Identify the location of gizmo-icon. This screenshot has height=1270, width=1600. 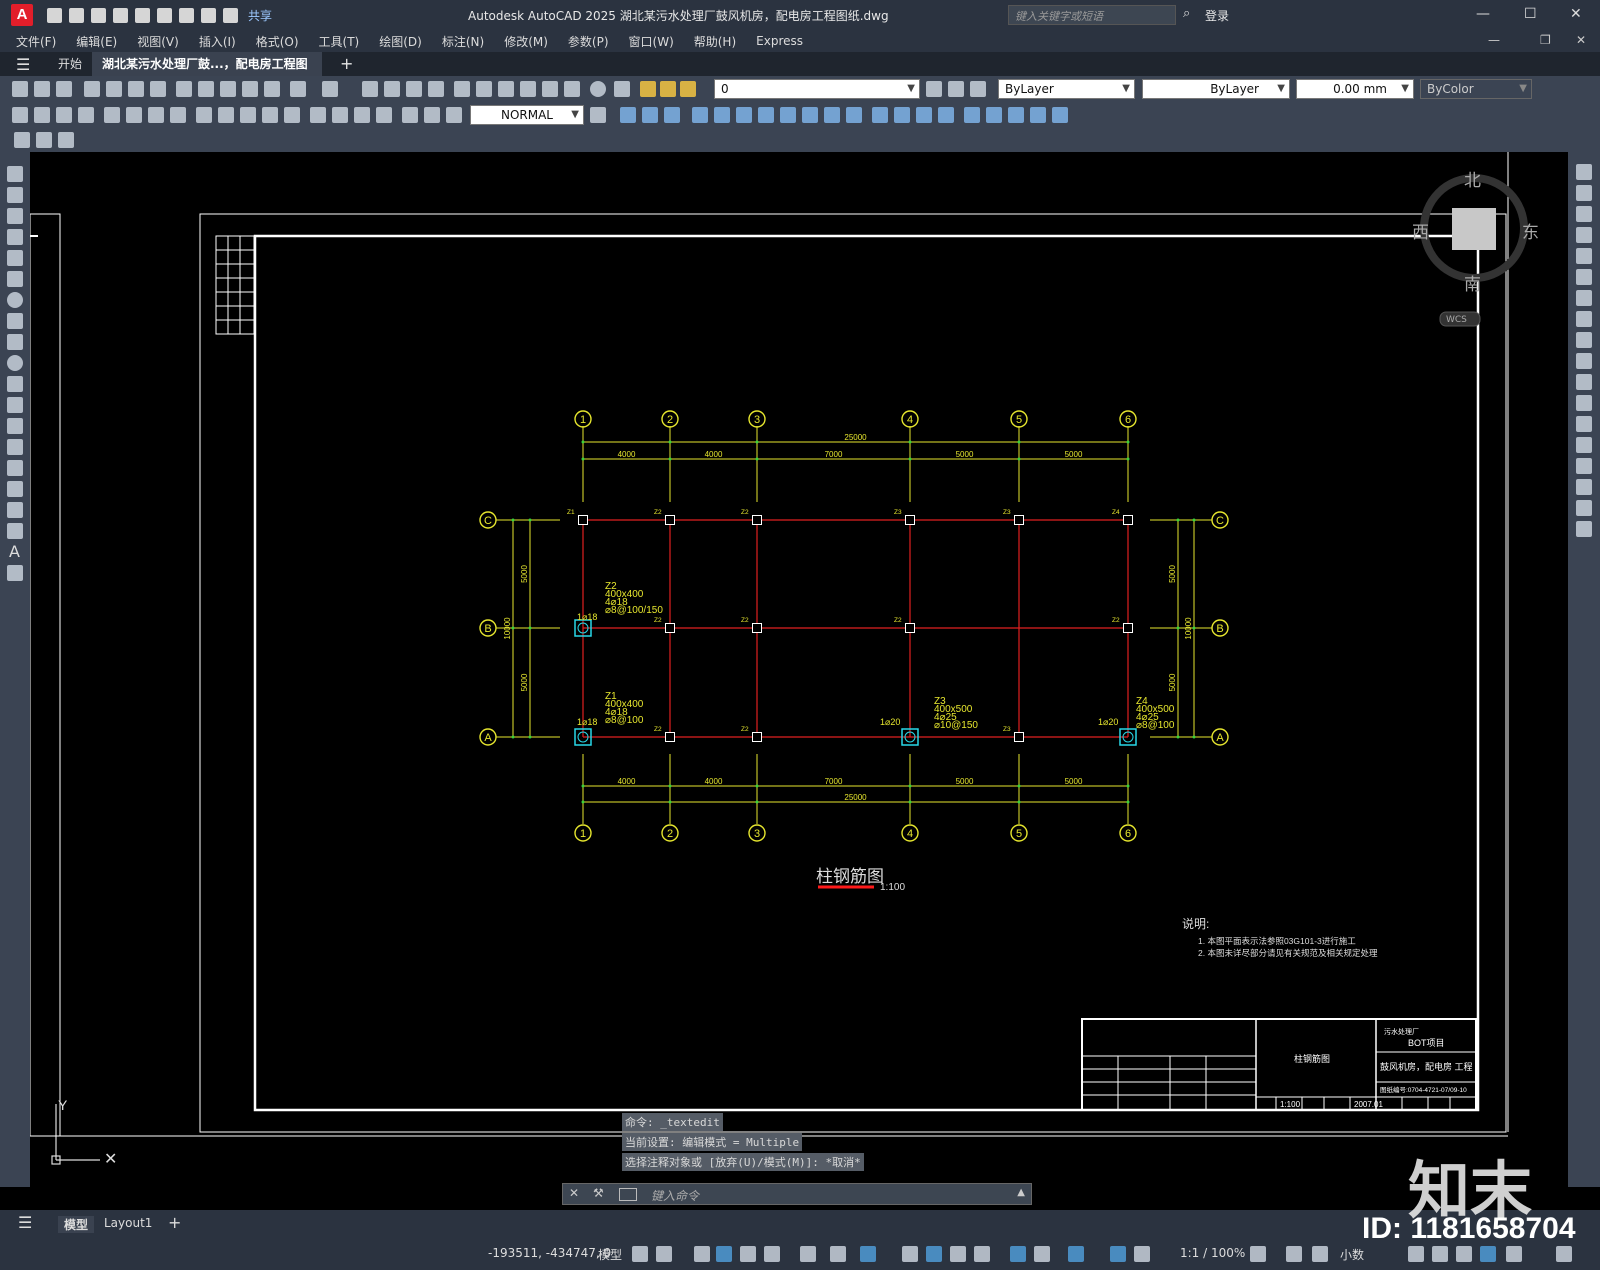
(1042, 1254).